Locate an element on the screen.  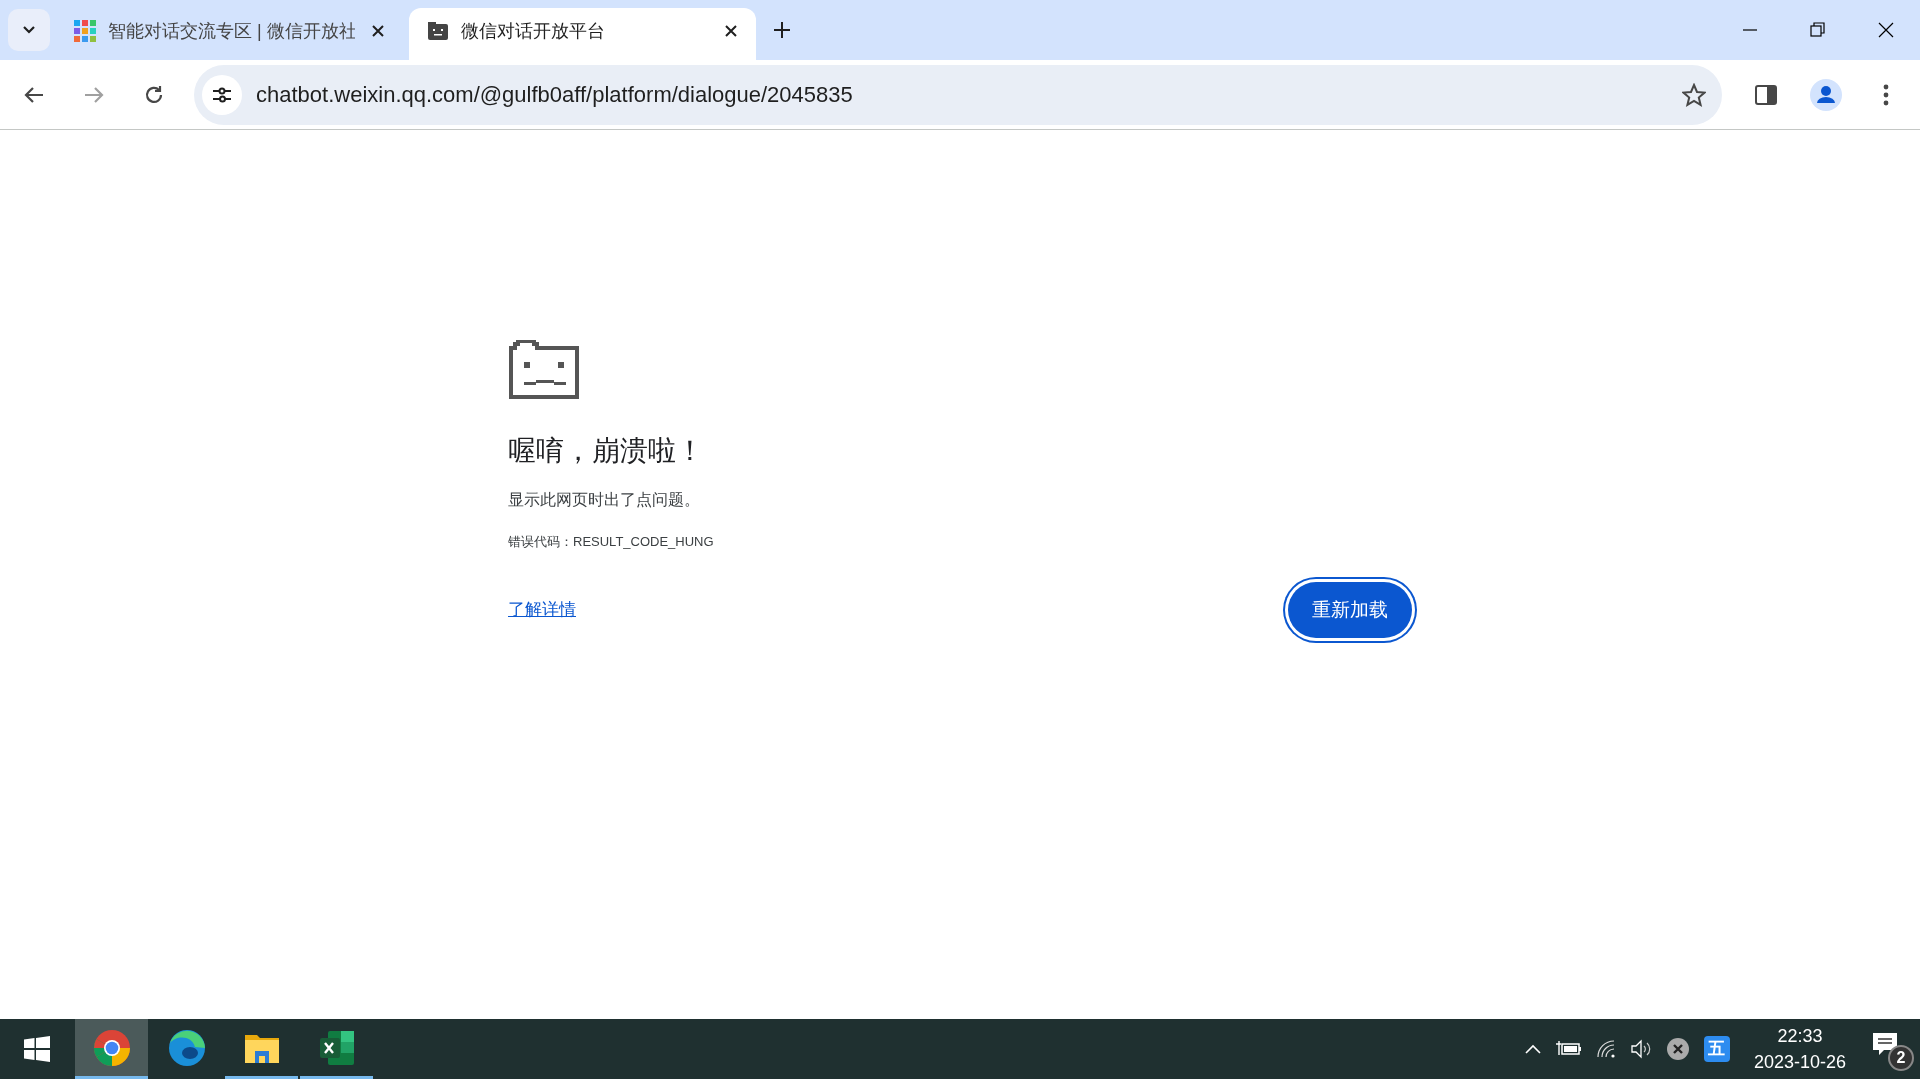
tune-icon is located at coordinates (222, 94).